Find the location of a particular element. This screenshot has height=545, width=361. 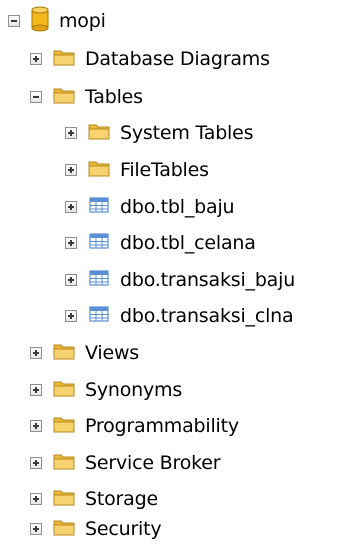

tree-node-storage: Storage is located at coordinates (94, 499).